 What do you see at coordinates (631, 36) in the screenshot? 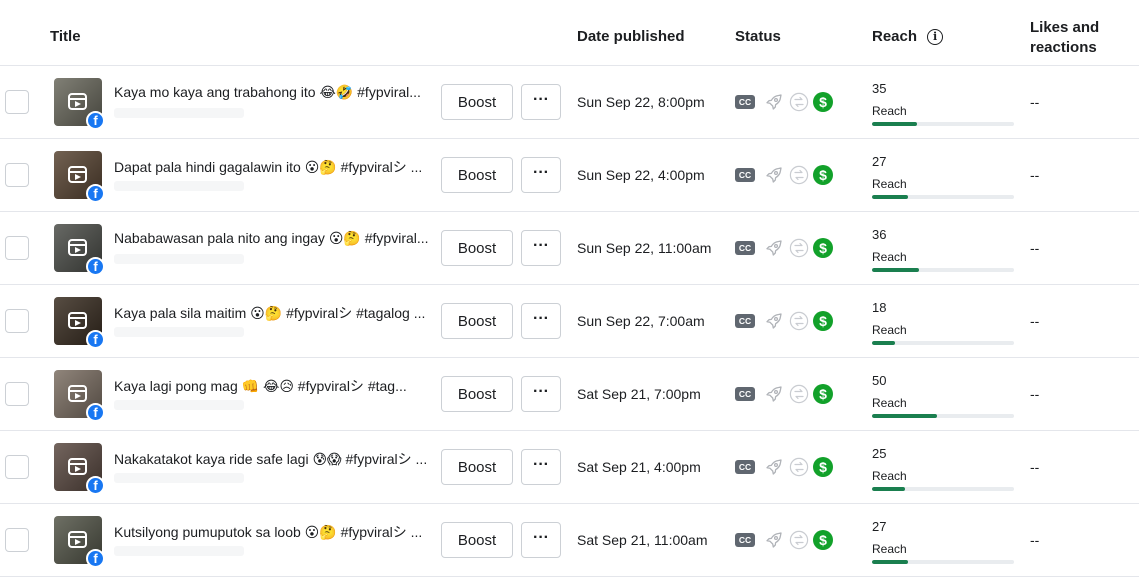
I see `column-header-date-published: Date published` at bounding box center [631, 36].